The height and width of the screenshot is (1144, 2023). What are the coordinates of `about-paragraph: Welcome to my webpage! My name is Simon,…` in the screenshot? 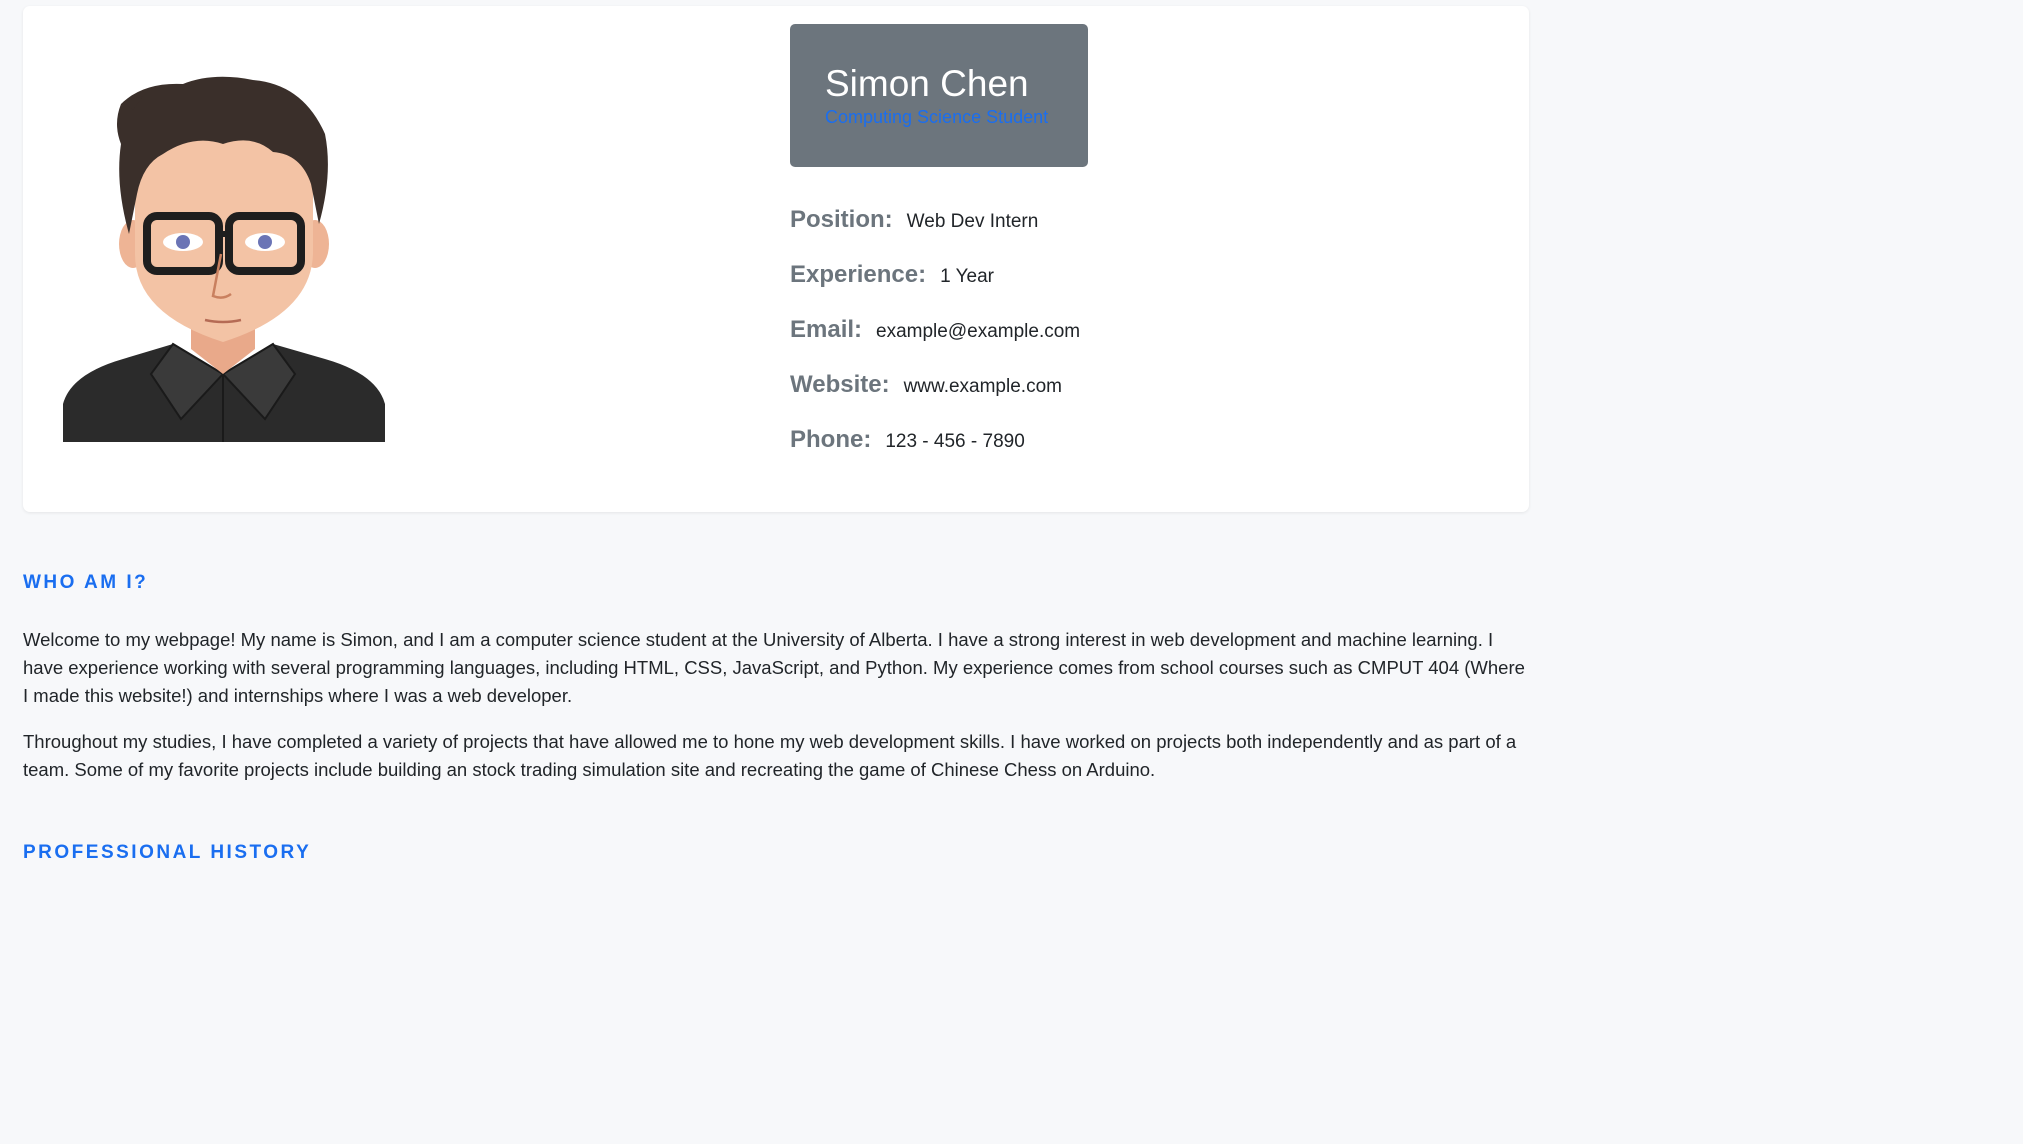 It's located at (774, 667).